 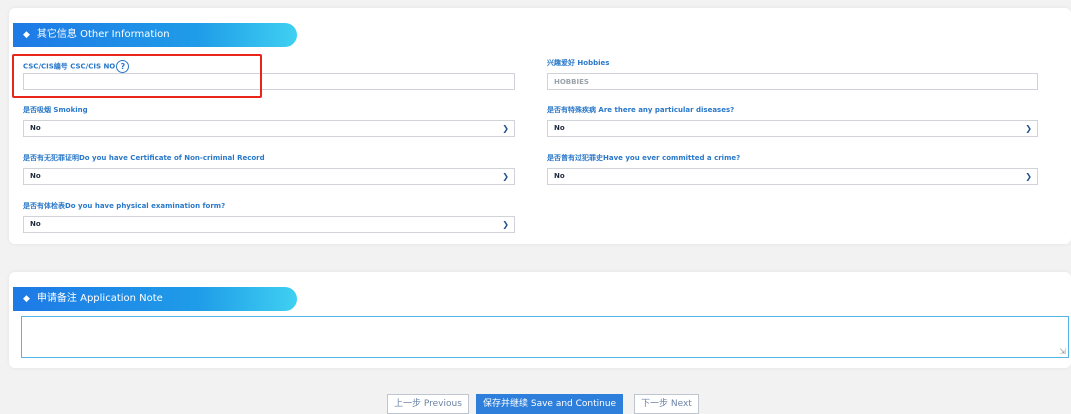 What do you see at coordinates (792, 128) in the screenshot?
I see `diseases-select: No ❯` at bounding box center [792, 128].